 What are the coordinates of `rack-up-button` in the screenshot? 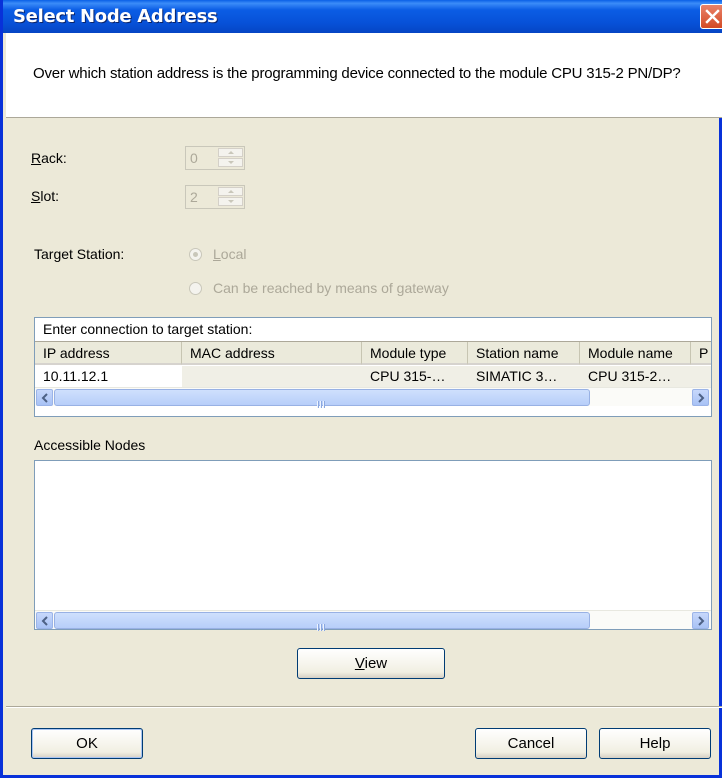 It's located at (230, 152).